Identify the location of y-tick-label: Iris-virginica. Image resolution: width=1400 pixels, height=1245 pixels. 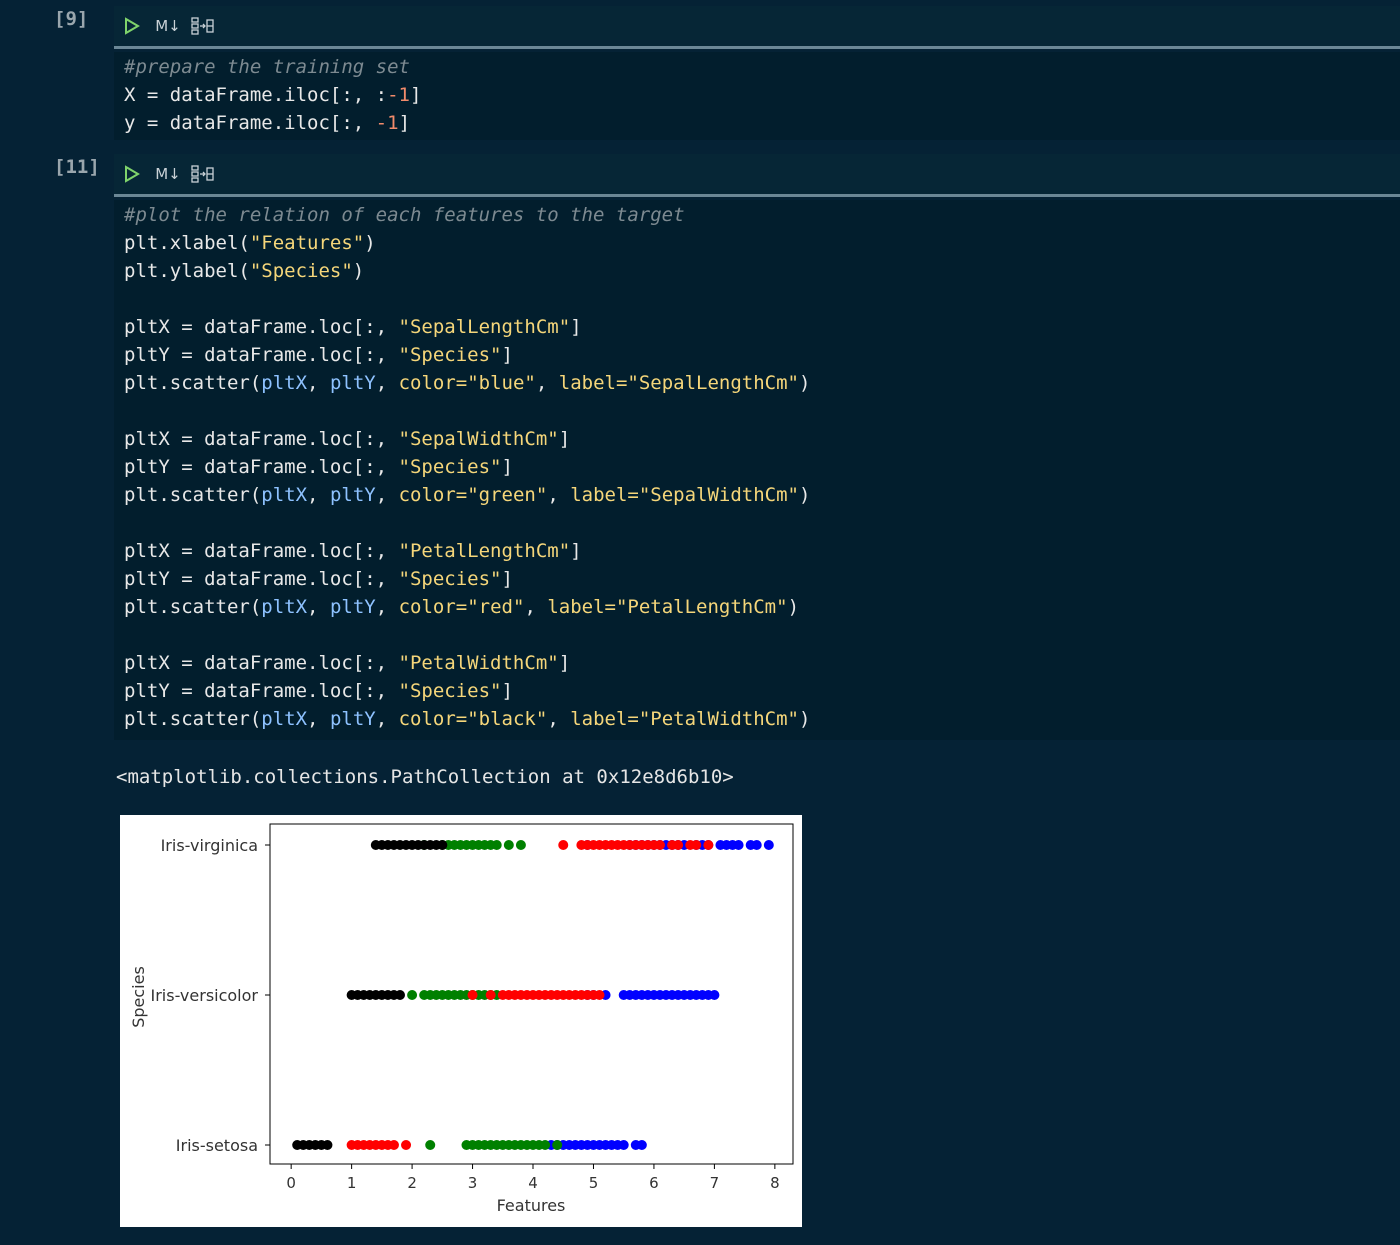
(209, 845).